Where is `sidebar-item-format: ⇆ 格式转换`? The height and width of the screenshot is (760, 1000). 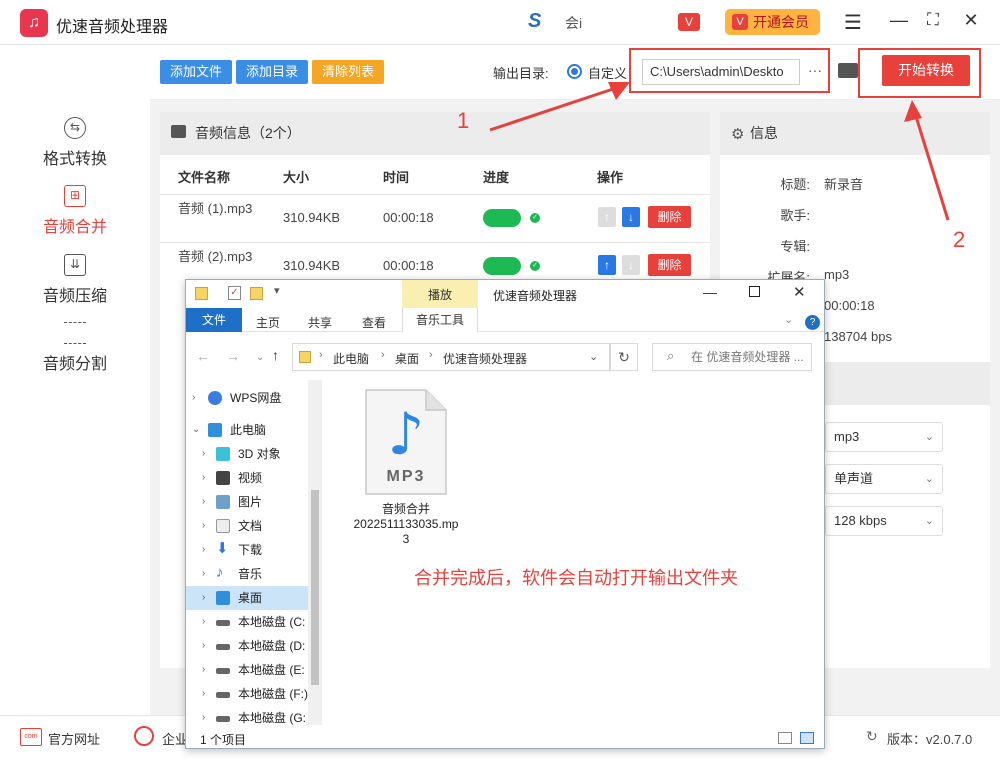
sidebar-item-format: ⇆ 格式转换 is located at coordinates (75, 151).